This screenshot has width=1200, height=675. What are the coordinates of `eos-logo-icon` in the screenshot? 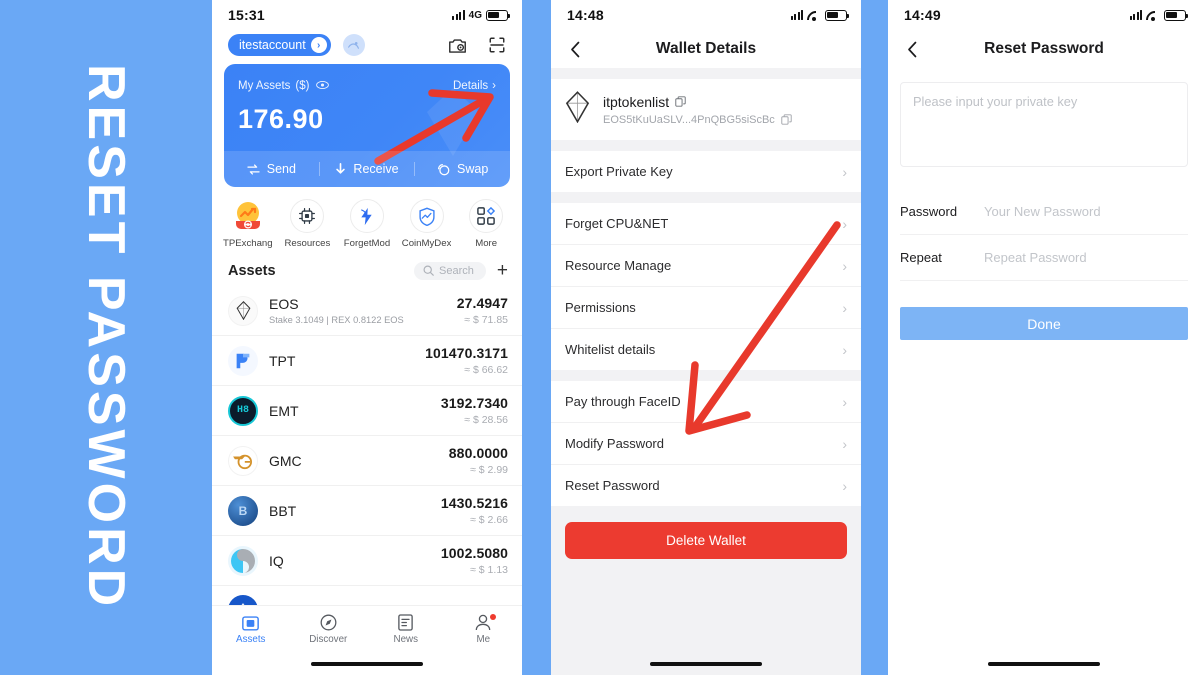 It's located at (577, 109).